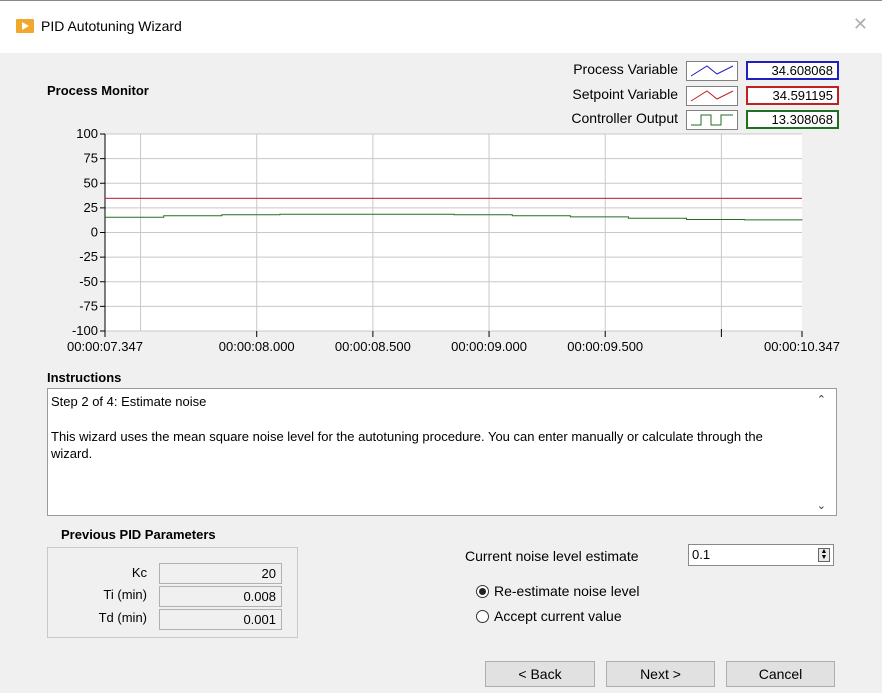  I want to click on param-value-ti: 0.008, so click(220, 596).